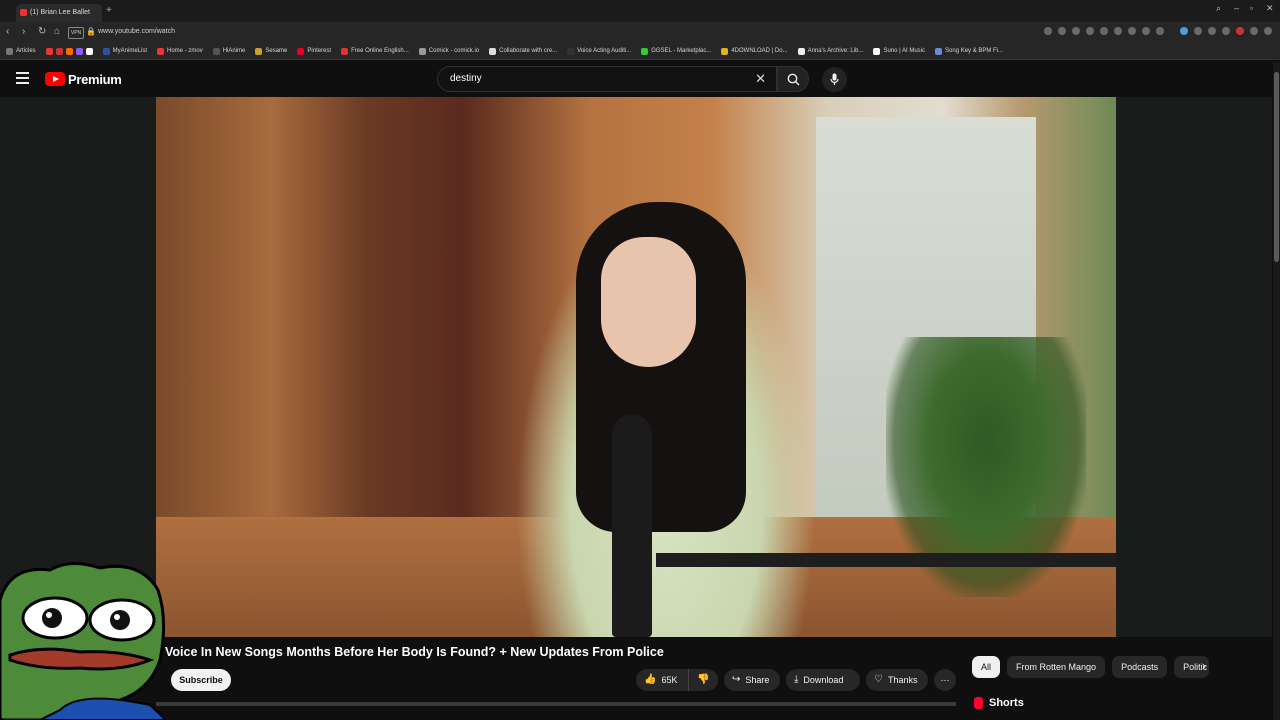 The image size is (1280, 720). Describe the element at coordinates (136, 32) in the screenshot. I see `url-field: www.youtube.com/watch` at that location.